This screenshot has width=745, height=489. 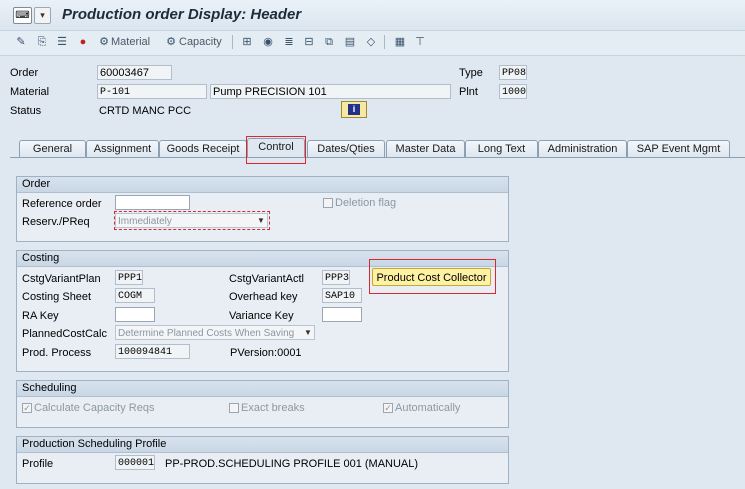 I want to click on menu-icon: ▾, so click(x=42, y=15).